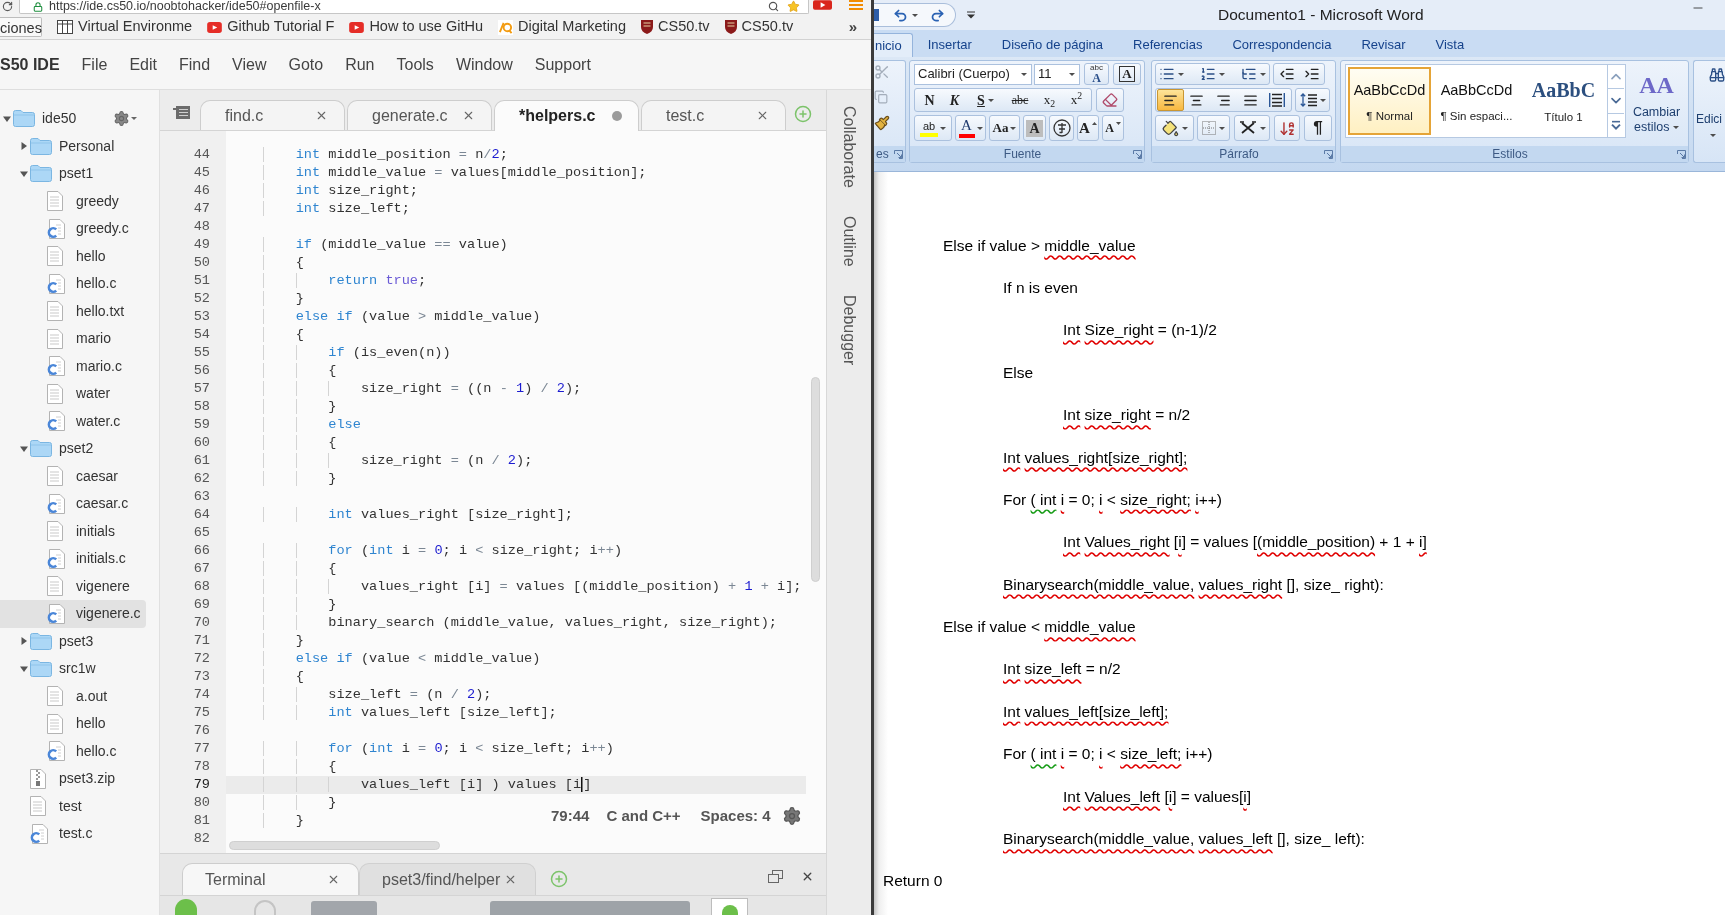  I want to click on menu-item: Run, so click(360, 64).